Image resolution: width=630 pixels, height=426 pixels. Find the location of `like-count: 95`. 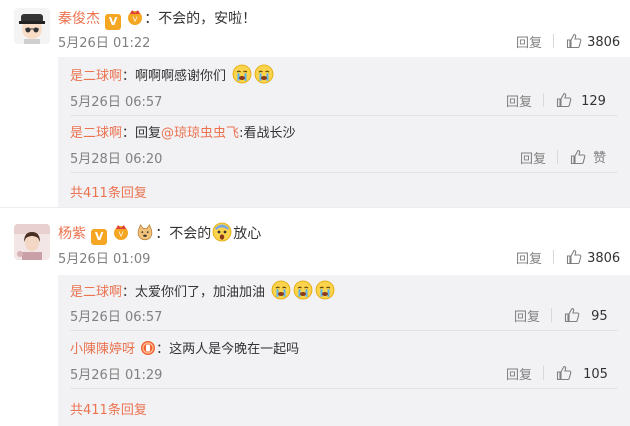

like-count: 95 is located at coordinates (599, 316).